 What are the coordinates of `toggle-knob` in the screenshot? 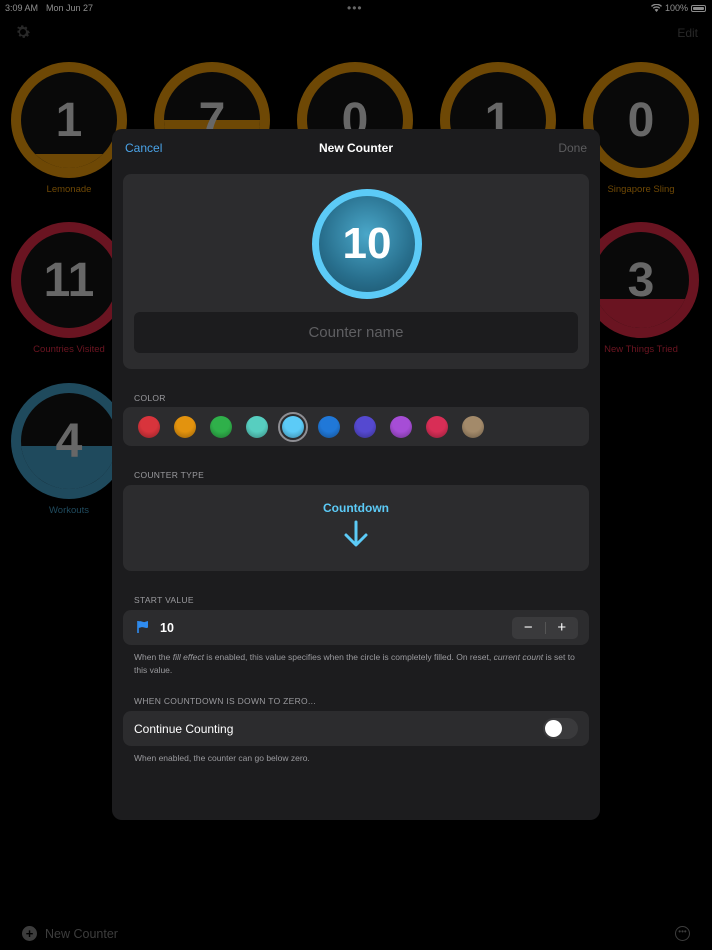 It's located at (553, 728).